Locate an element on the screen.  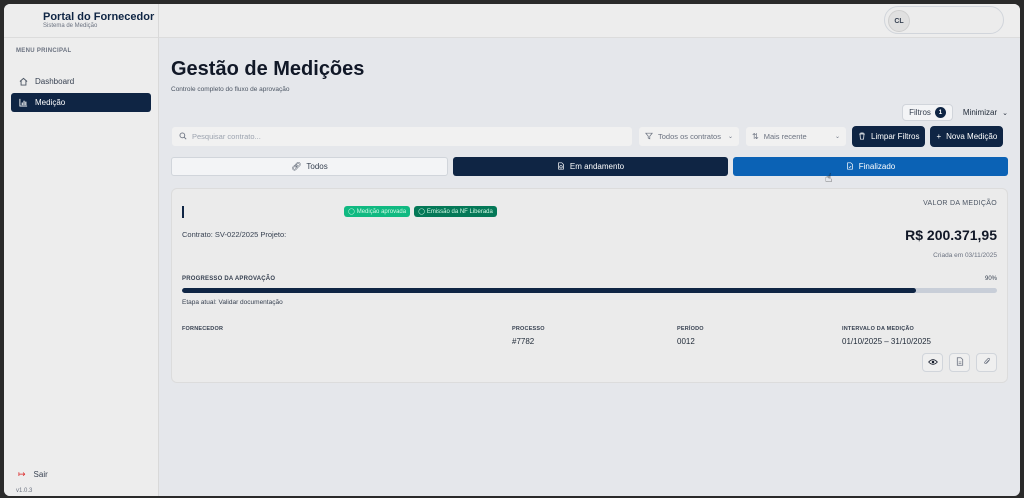
badge-label: Emissão da NF Liberada is located at coordinates (459, 211).